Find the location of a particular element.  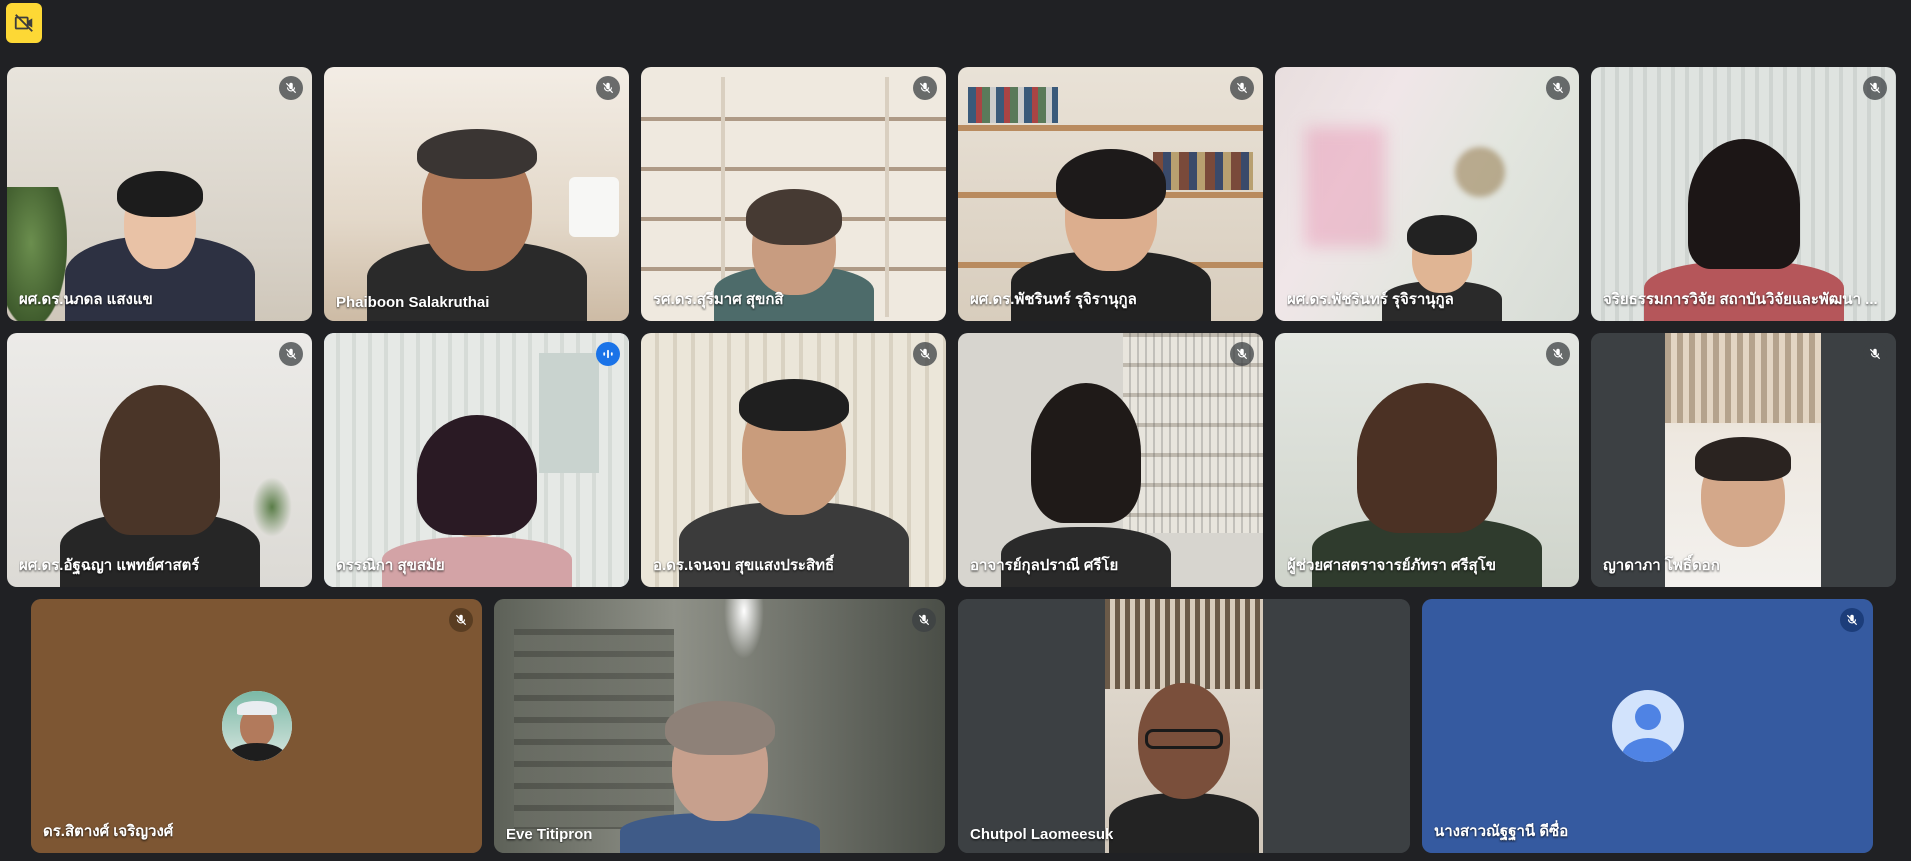

participant-tile-active-speaker: ดรรณิกา สุขสมัย is located at coordinates (476, 460).